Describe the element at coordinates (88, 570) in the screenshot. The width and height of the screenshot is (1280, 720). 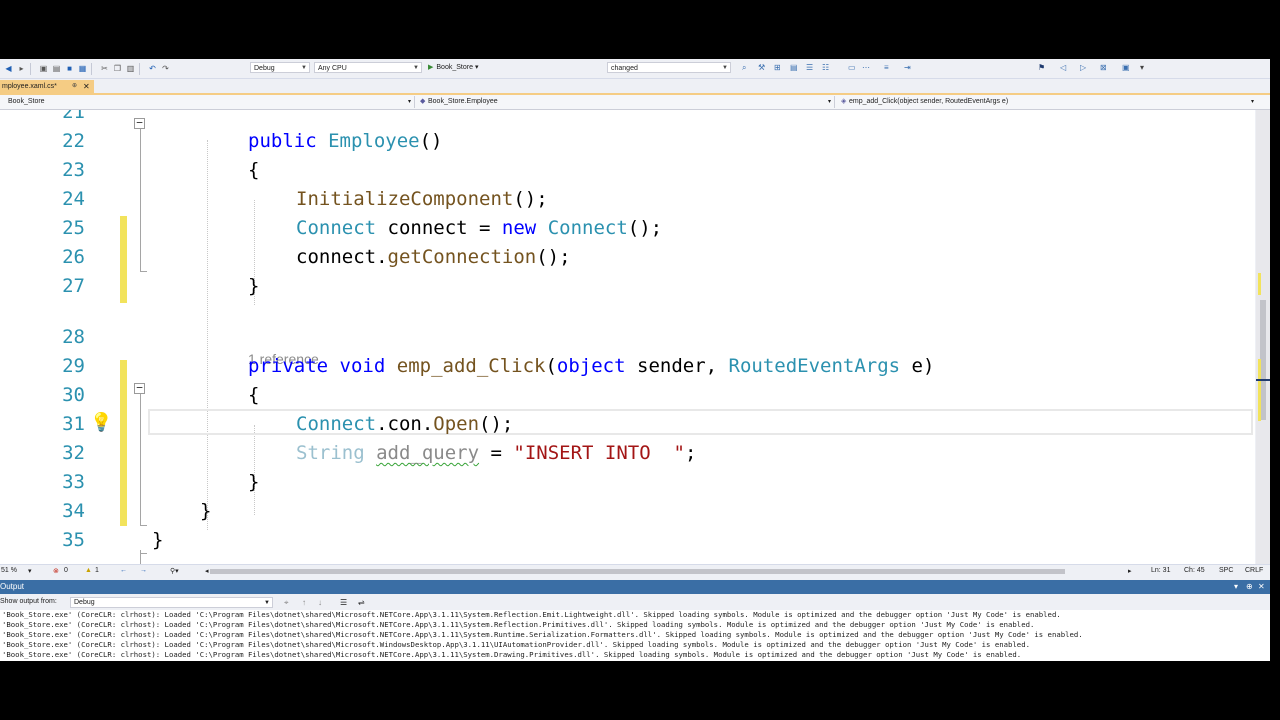
I see `warning-icon: ▲` at that location.